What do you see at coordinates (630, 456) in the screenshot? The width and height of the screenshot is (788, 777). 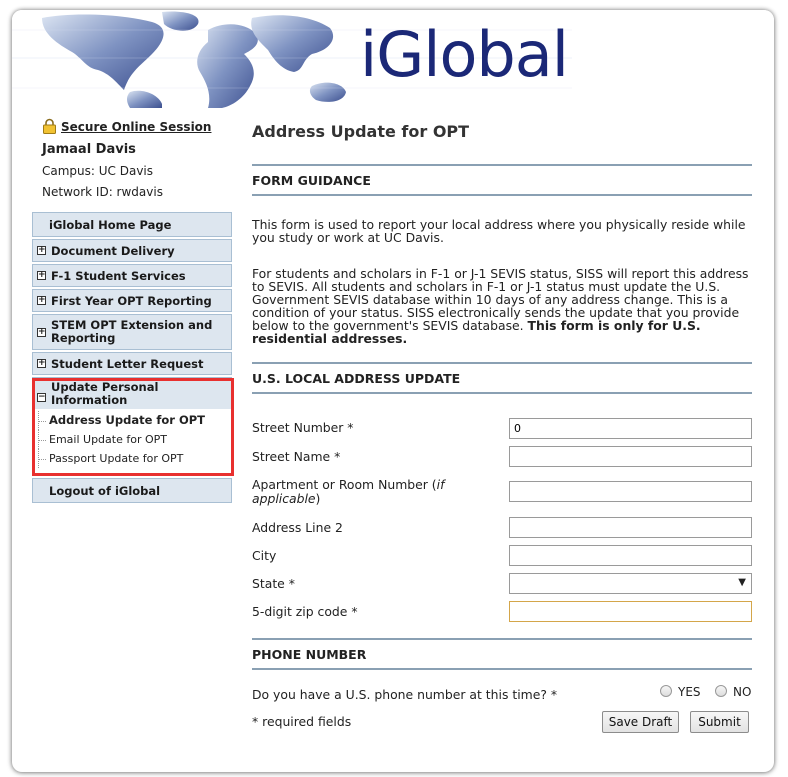 I see `street-name-input` at bounding box center [630, 456].